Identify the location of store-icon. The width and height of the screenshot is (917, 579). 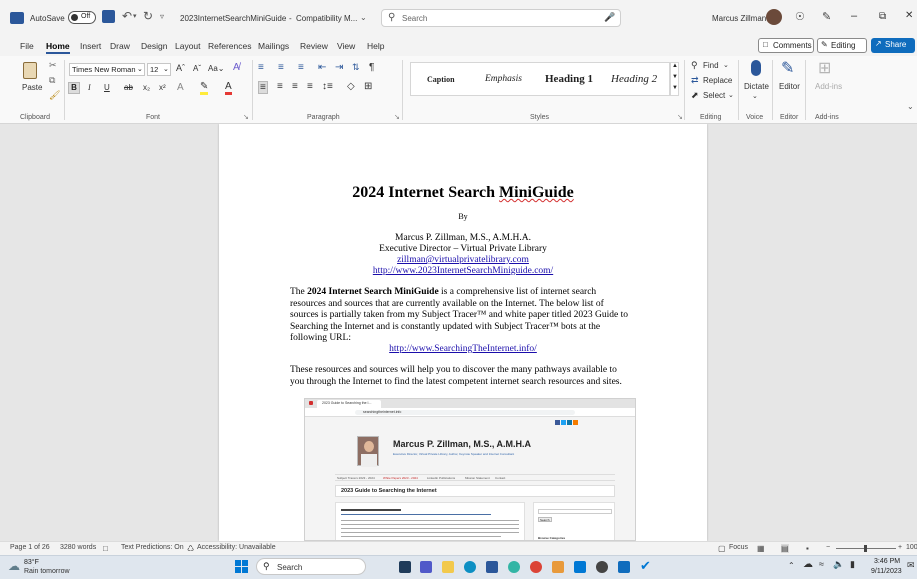
(580, 567).